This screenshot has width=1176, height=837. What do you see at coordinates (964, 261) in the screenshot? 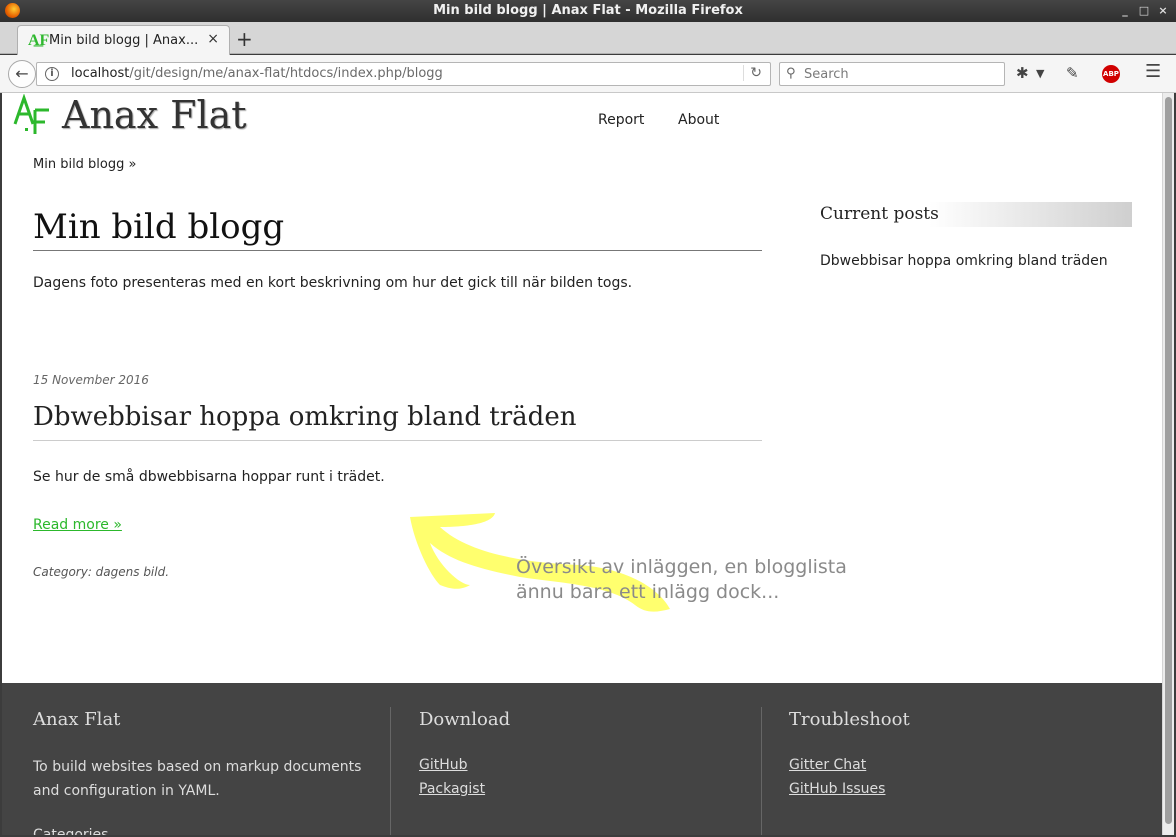
I see `aside-post-link: Dbwebbisar hoppa omkring bland träden` at bounding box center [964, 261].